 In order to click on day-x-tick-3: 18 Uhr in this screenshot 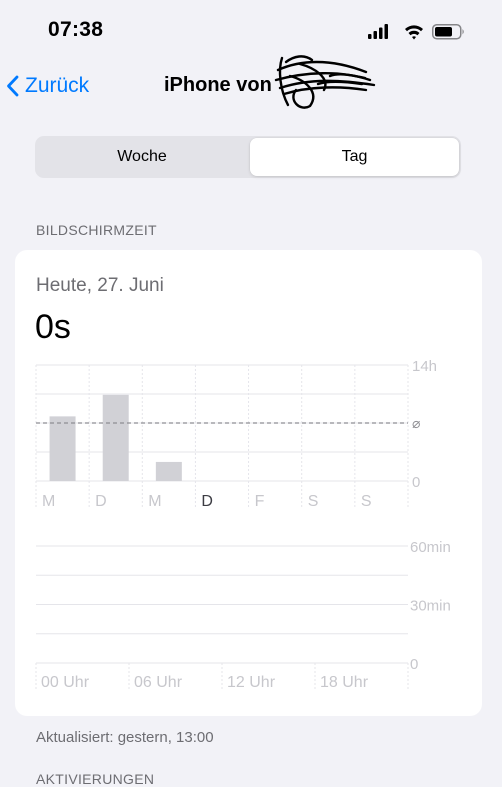, I will do `click(344, 682)`.